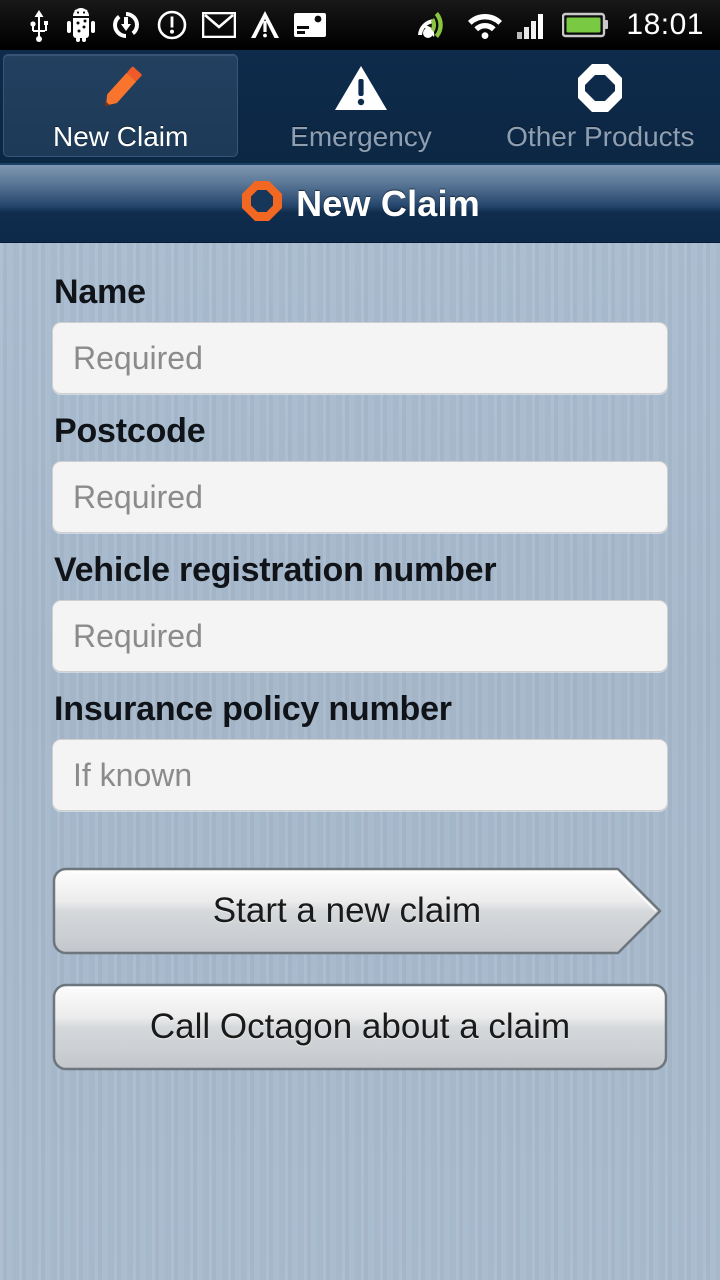 The image size is (720, 1280). I want to click on tab-label: New Claim, so click(120, 136).